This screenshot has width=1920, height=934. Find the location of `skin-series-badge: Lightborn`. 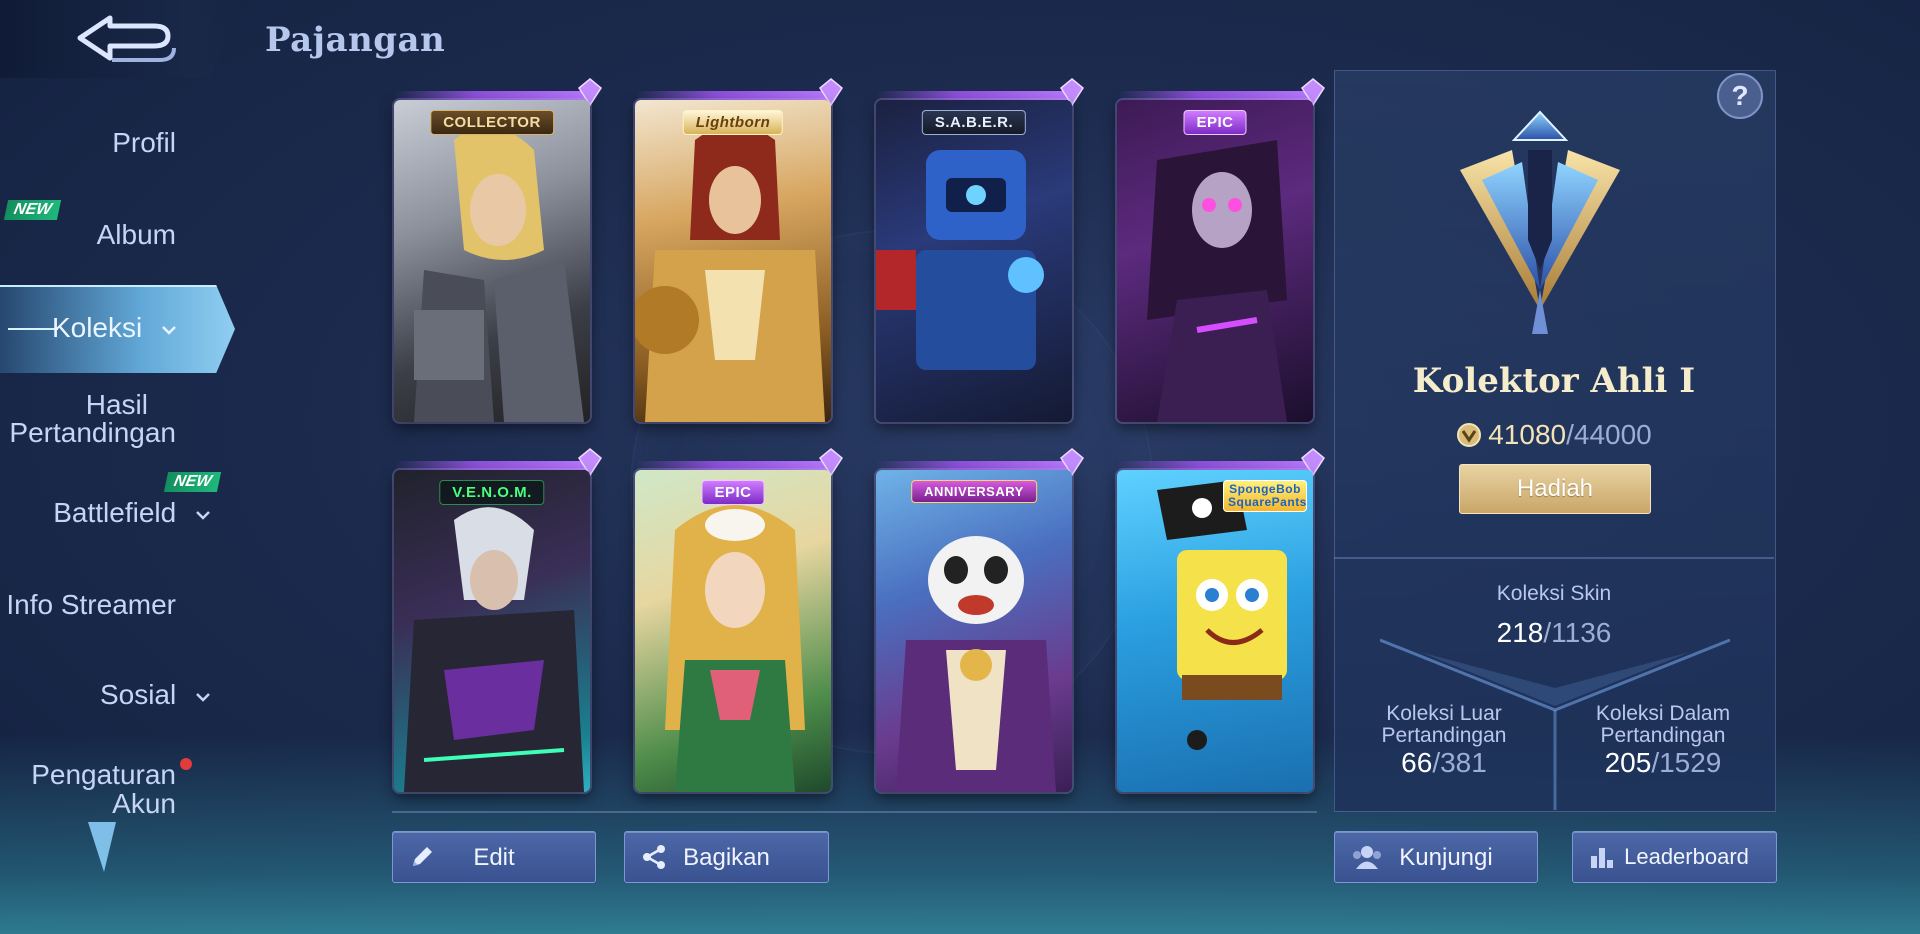

skin-series-badge: Lightborn is located at coordinates (733, 122).